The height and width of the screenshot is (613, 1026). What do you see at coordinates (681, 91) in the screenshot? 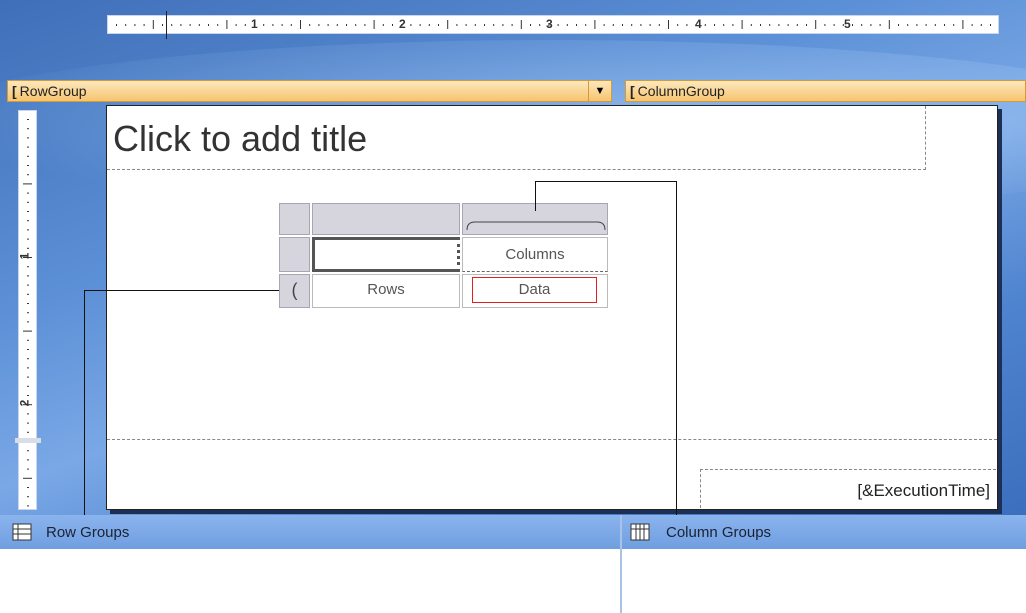
I see `column-group-name: ColumnGroup` at bounding box center [681, 91].